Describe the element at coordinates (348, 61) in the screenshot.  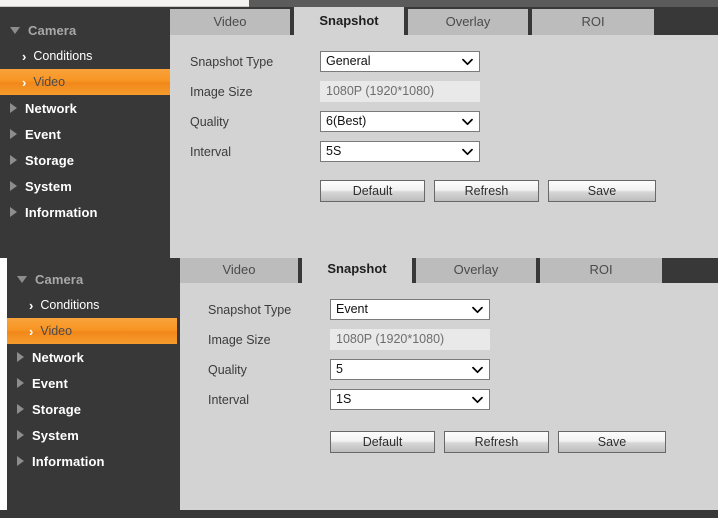
I see `select-value: General` at that location.